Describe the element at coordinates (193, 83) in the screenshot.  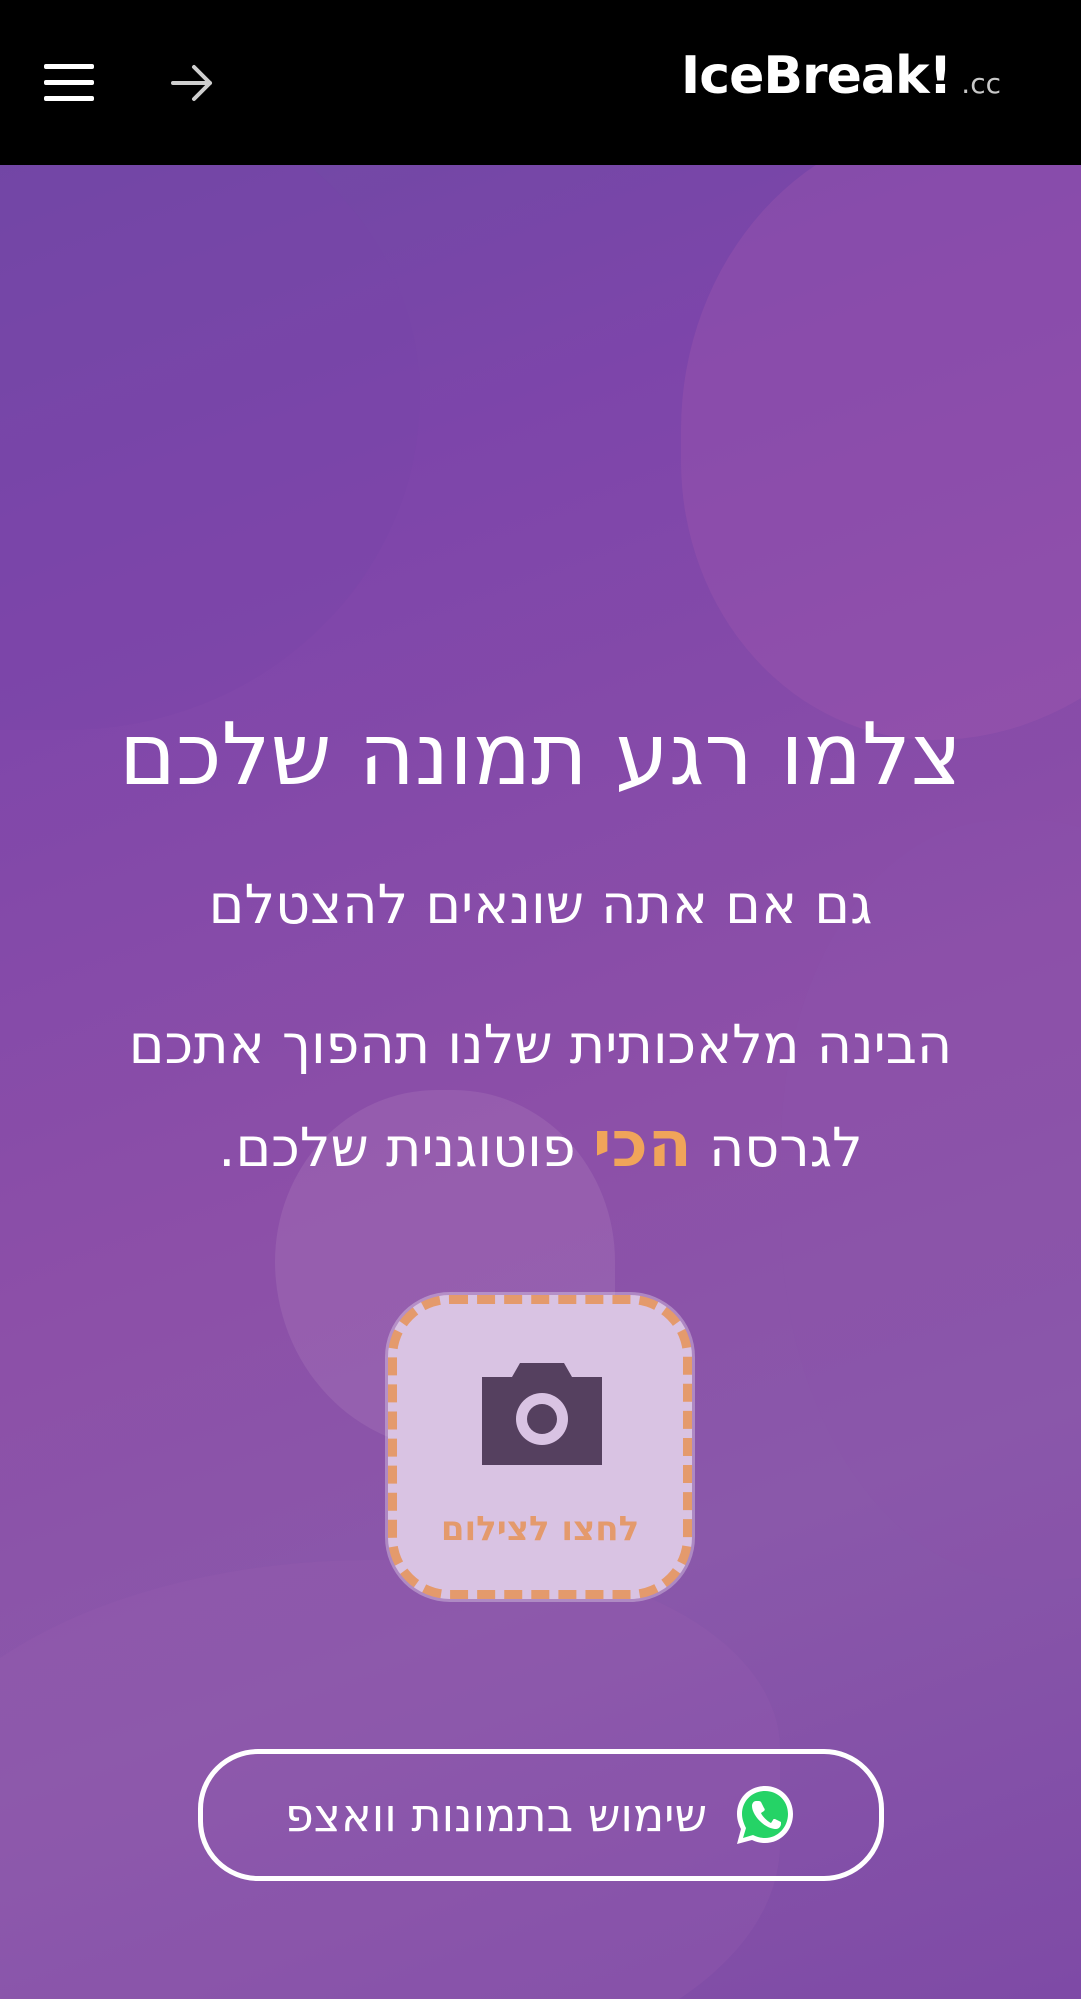
I see `arrow-right-icon` at that location.